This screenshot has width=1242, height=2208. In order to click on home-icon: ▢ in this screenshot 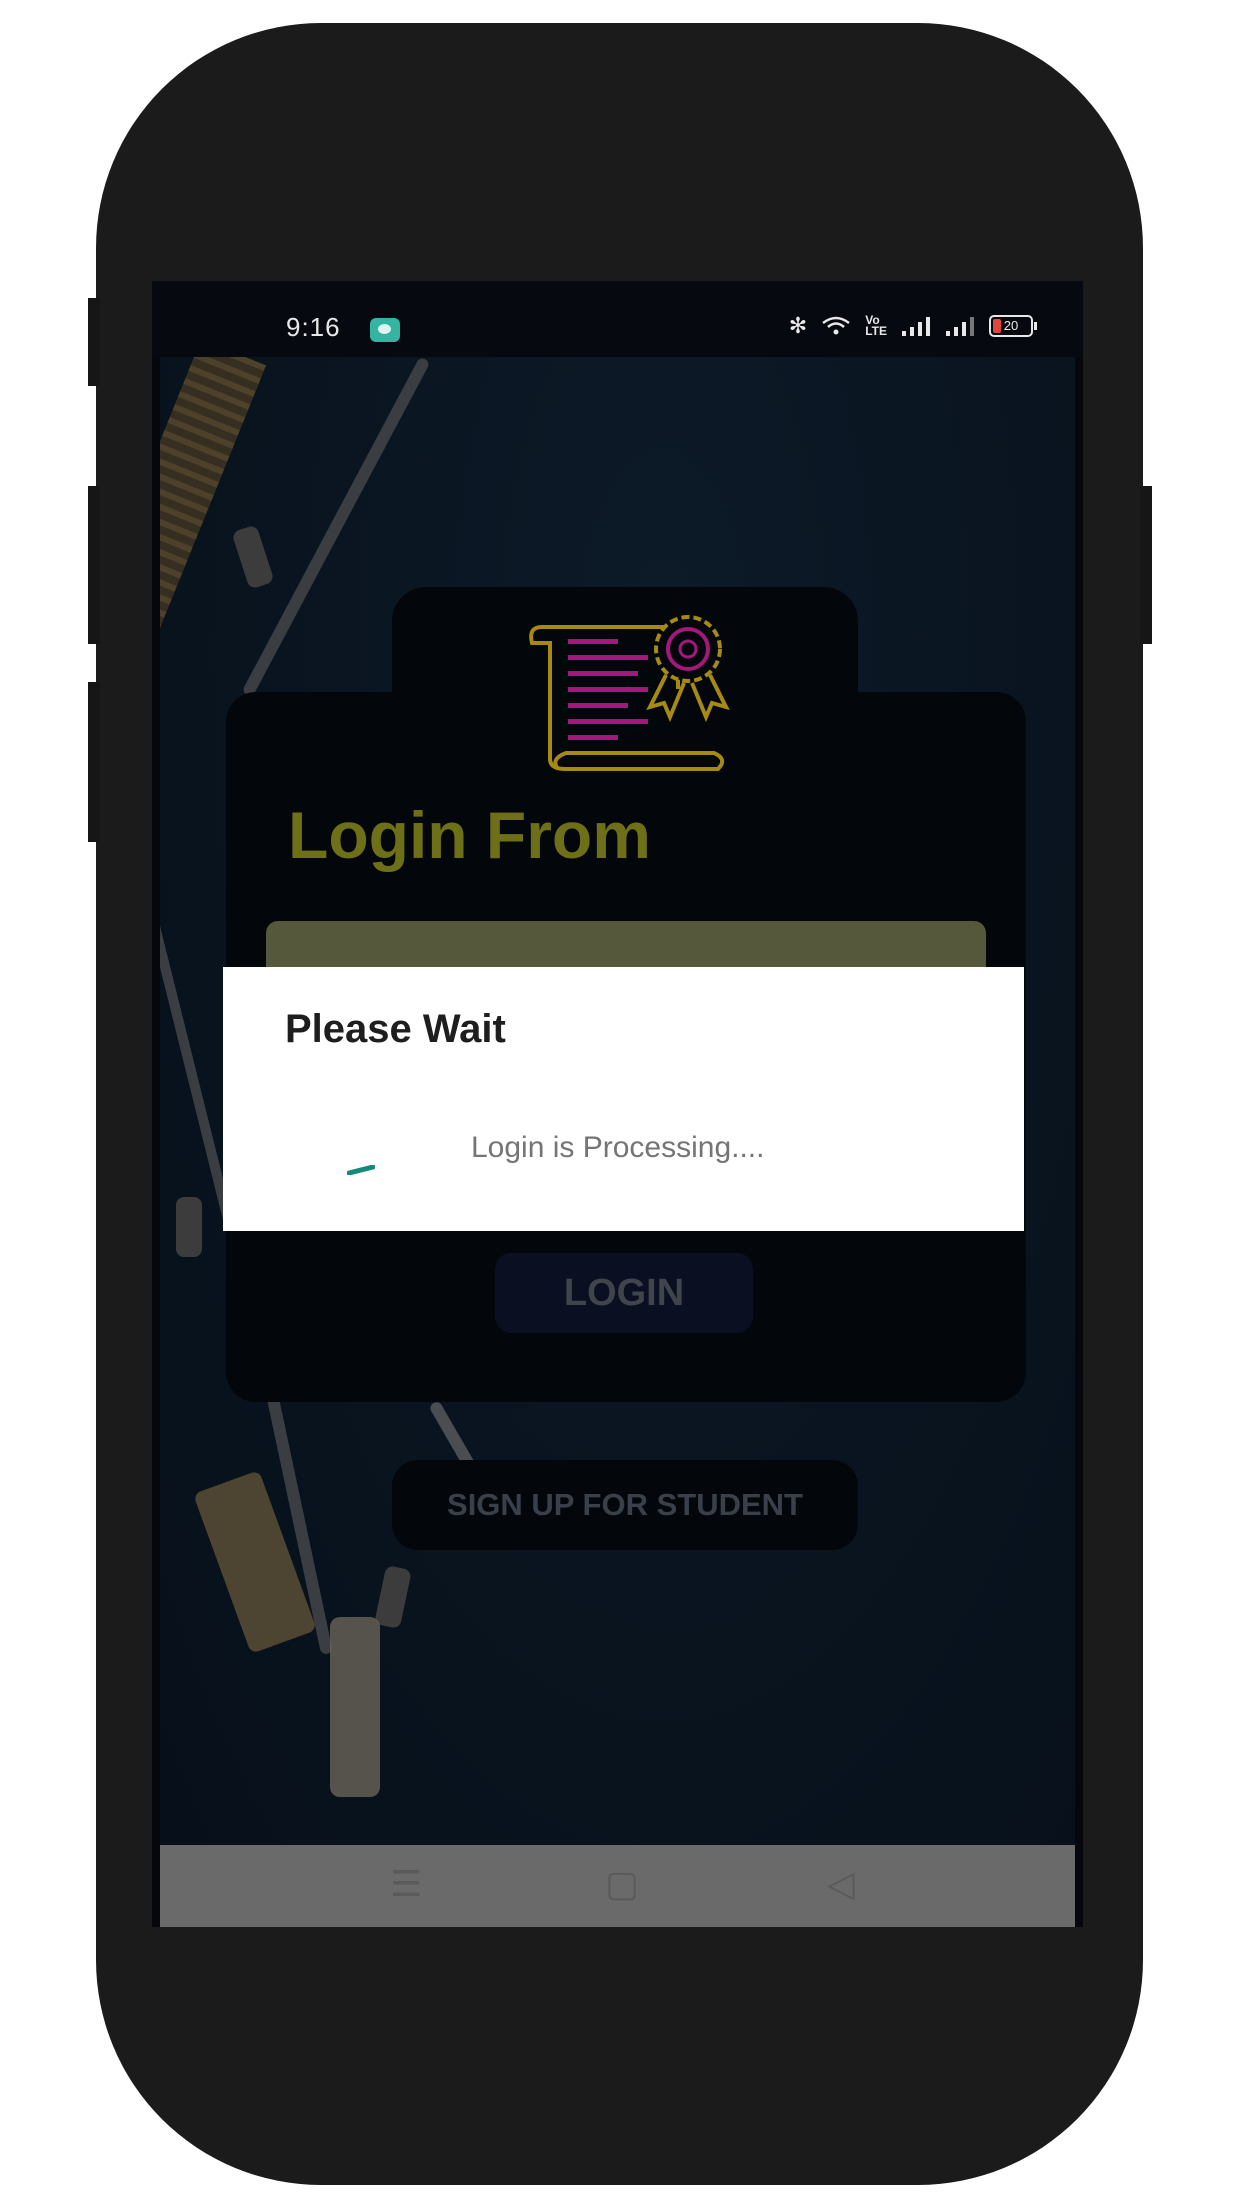, I will do `click(622, 1884)`.